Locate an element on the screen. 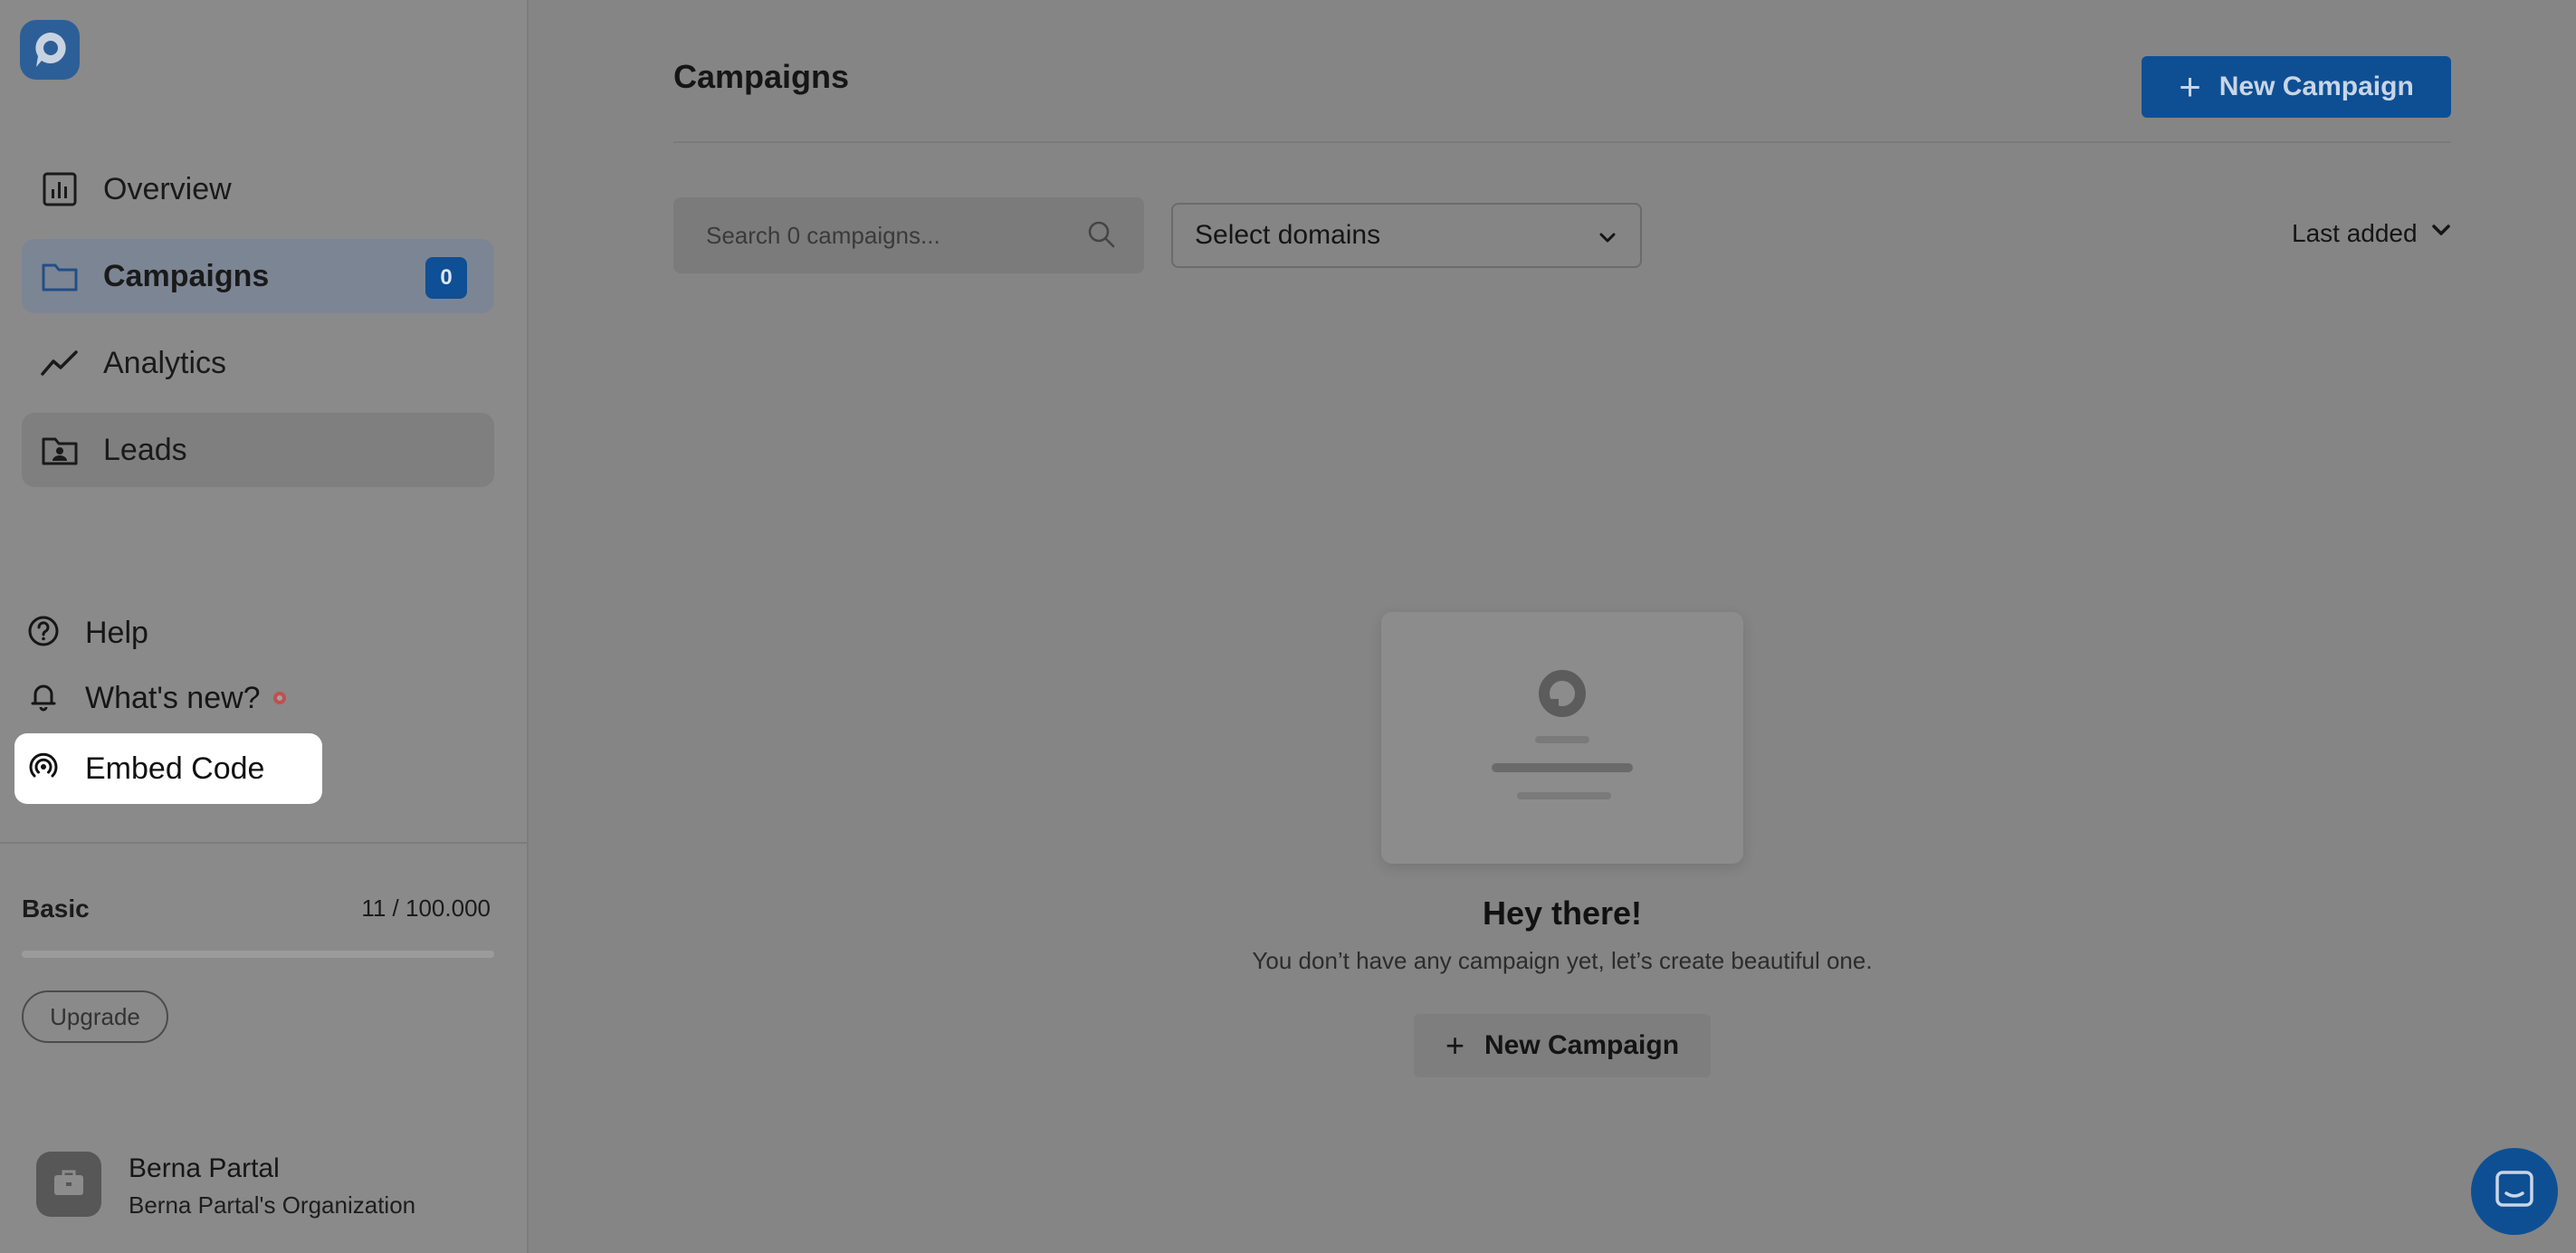 This screenshot has width=2576, height=1253. help-label: Help is located at coordinates (117, 632).